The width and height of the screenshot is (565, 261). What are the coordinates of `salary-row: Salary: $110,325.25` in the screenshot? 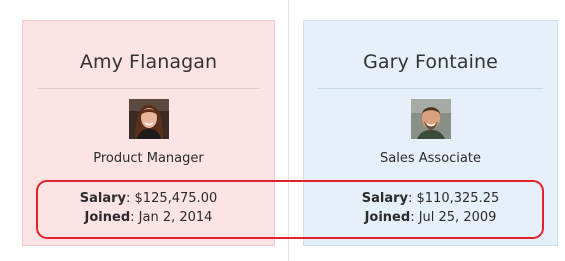 It's located at (430, 198).